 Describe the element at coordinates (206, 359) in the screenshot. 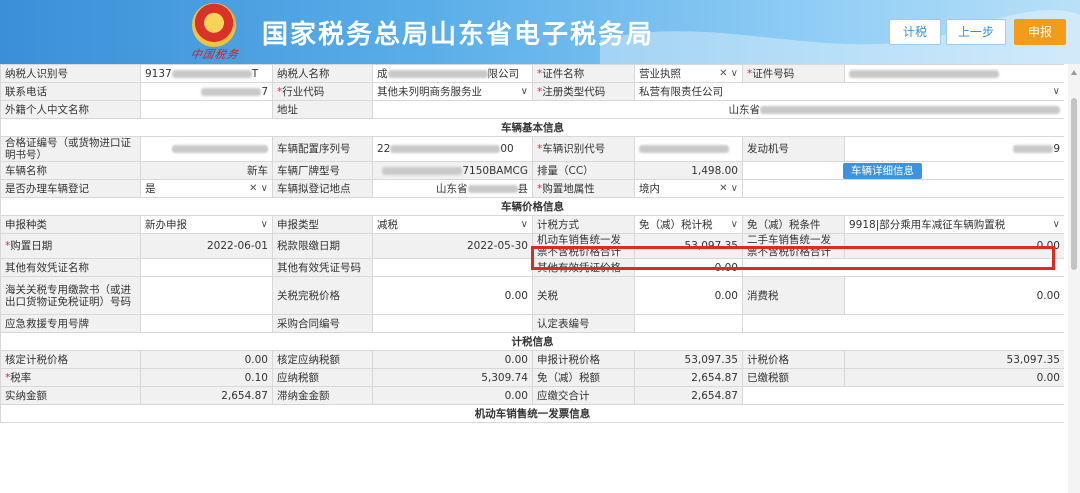

I see `assessed-tax-price-value: 0.00` at that location.